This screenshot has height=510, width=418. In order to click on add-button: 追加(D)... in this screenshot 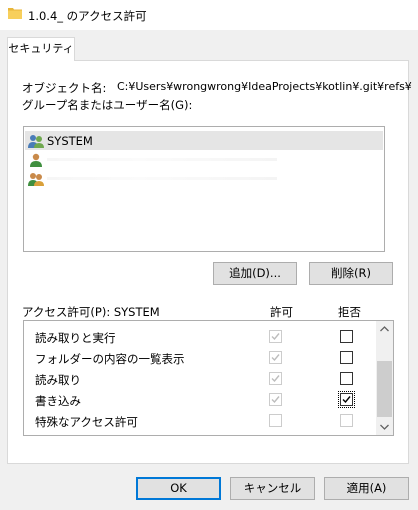, I will do `click(255, 273)`.